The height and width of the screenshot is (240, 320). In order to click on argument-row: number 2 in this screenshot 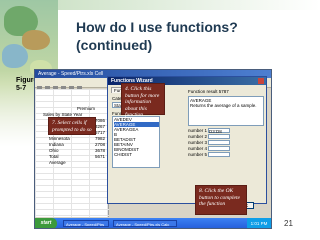, I will do `click(226, 136)`.